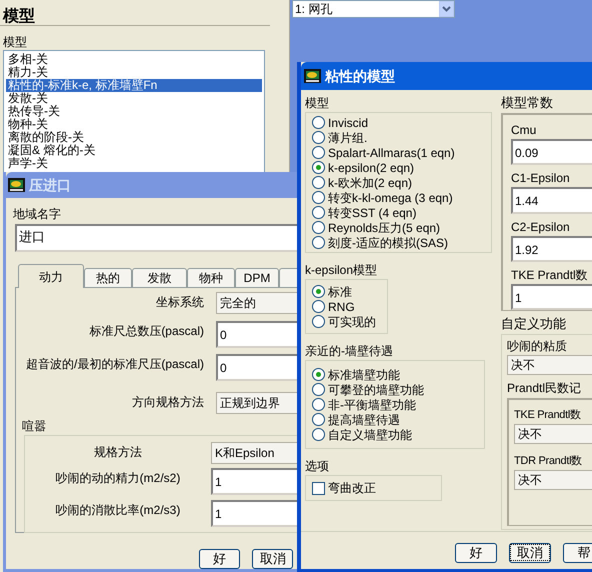 The width and height of the screenshot is (592, 572). What do you see at coordinates (15, 42) in the screenshot?
I see `list-label: 模型` at bounding box center [15, 42].